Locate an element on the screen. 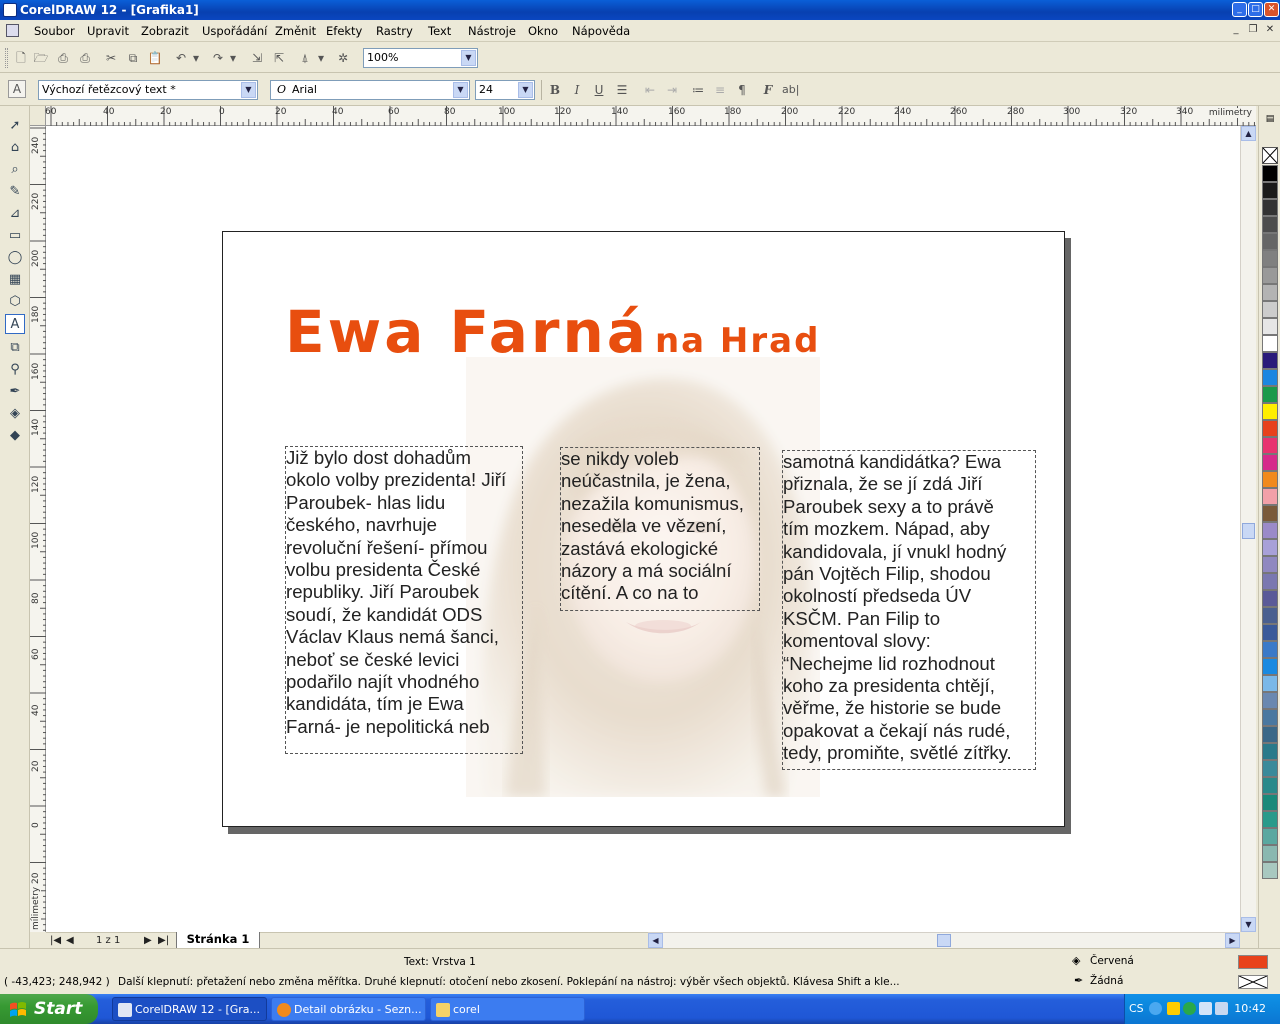  interactive-fill-tool-icon: ◆ is located at coordinates (15, 436).